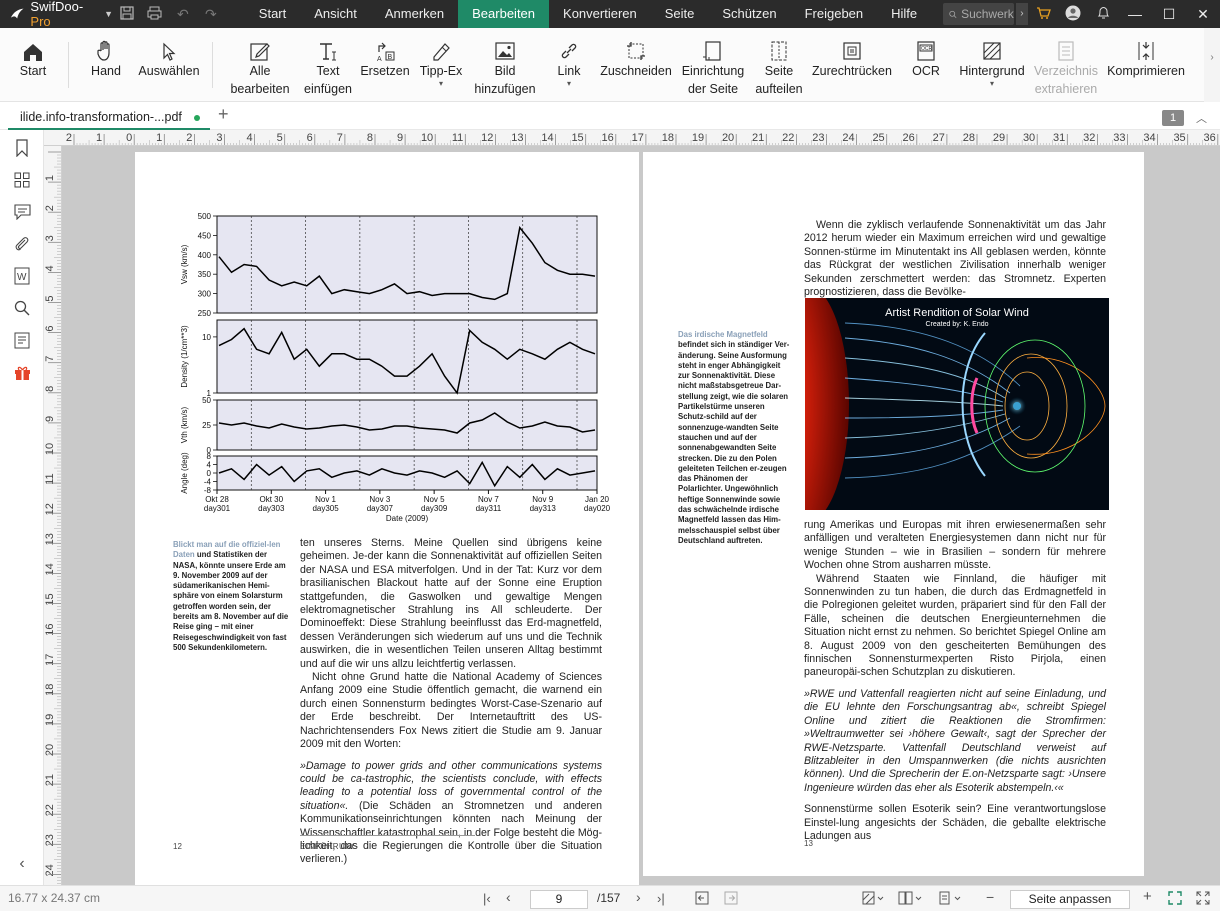 The width and height of the screenshot is (1220, 911). What do you see at coordinates (504, 14) in the screenshot?
I see `menu-edit: Bearbeiten` at bounding box center [504, 14].